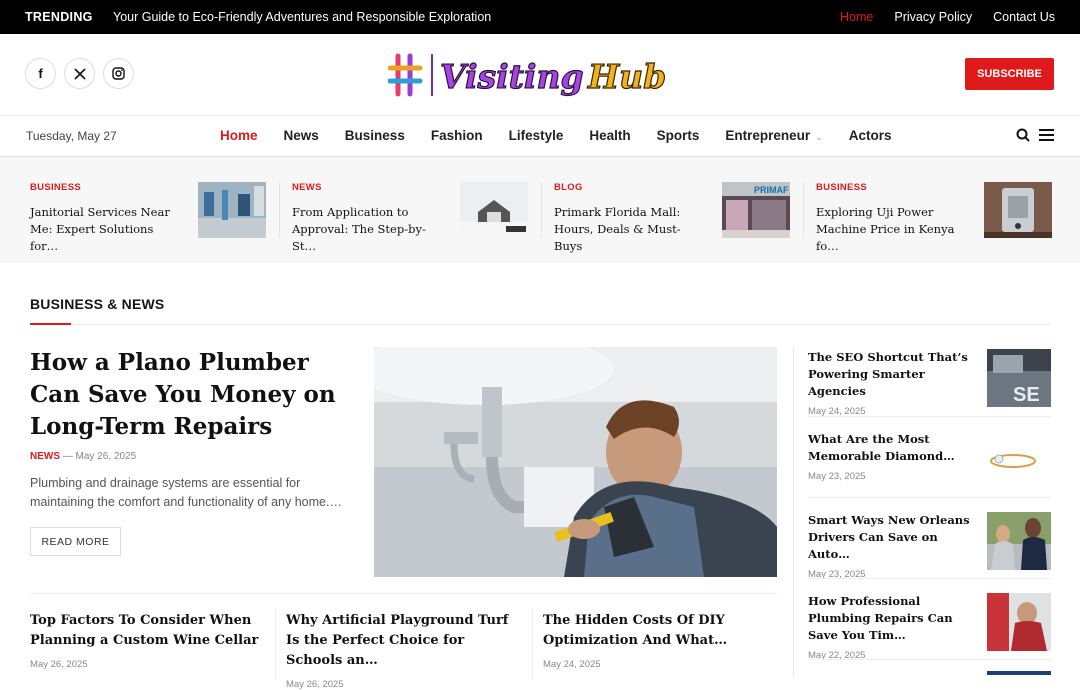 This screenshot has width=1080, height=690. I want to click on read-more-button: READ MORE, so click(75, 541).